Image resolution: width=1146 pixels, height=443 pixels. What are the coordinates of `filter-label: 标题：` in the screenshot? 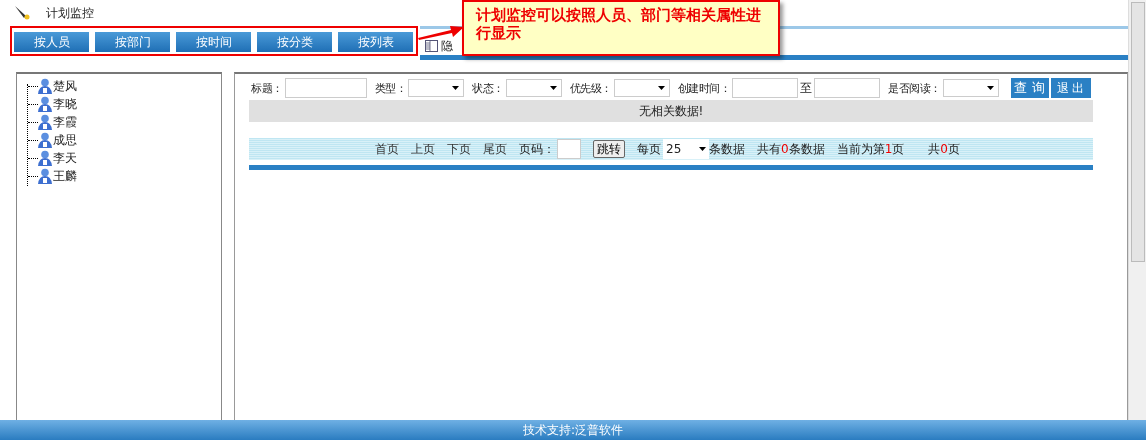 It's located at (267, 88).